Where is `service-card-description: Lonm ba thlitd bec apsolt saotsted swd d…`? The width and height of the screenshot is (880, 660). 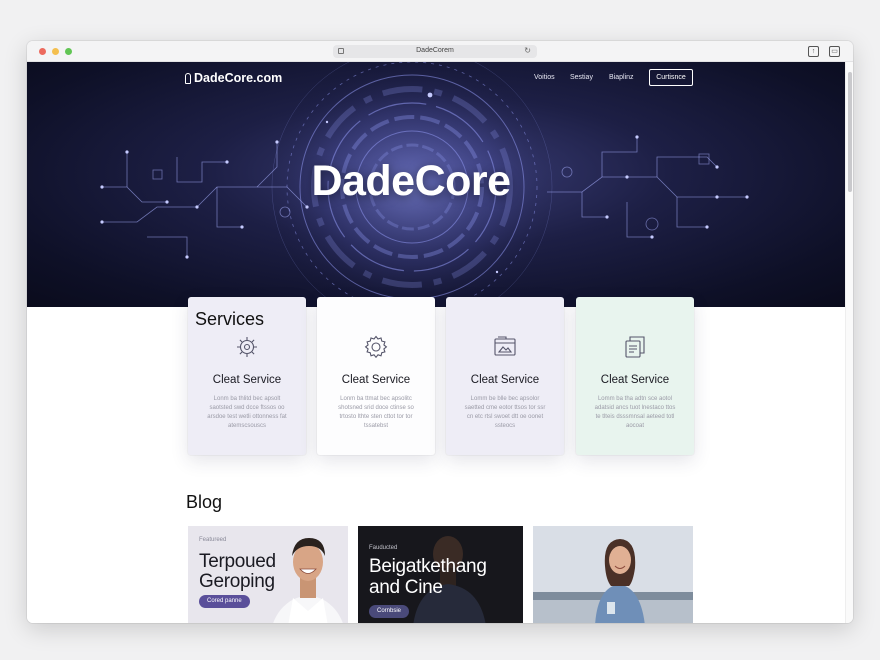
service-card-description: Lonm ba thlitd bec apsolt saotsted swd d… is located at coordinates (247, 412).